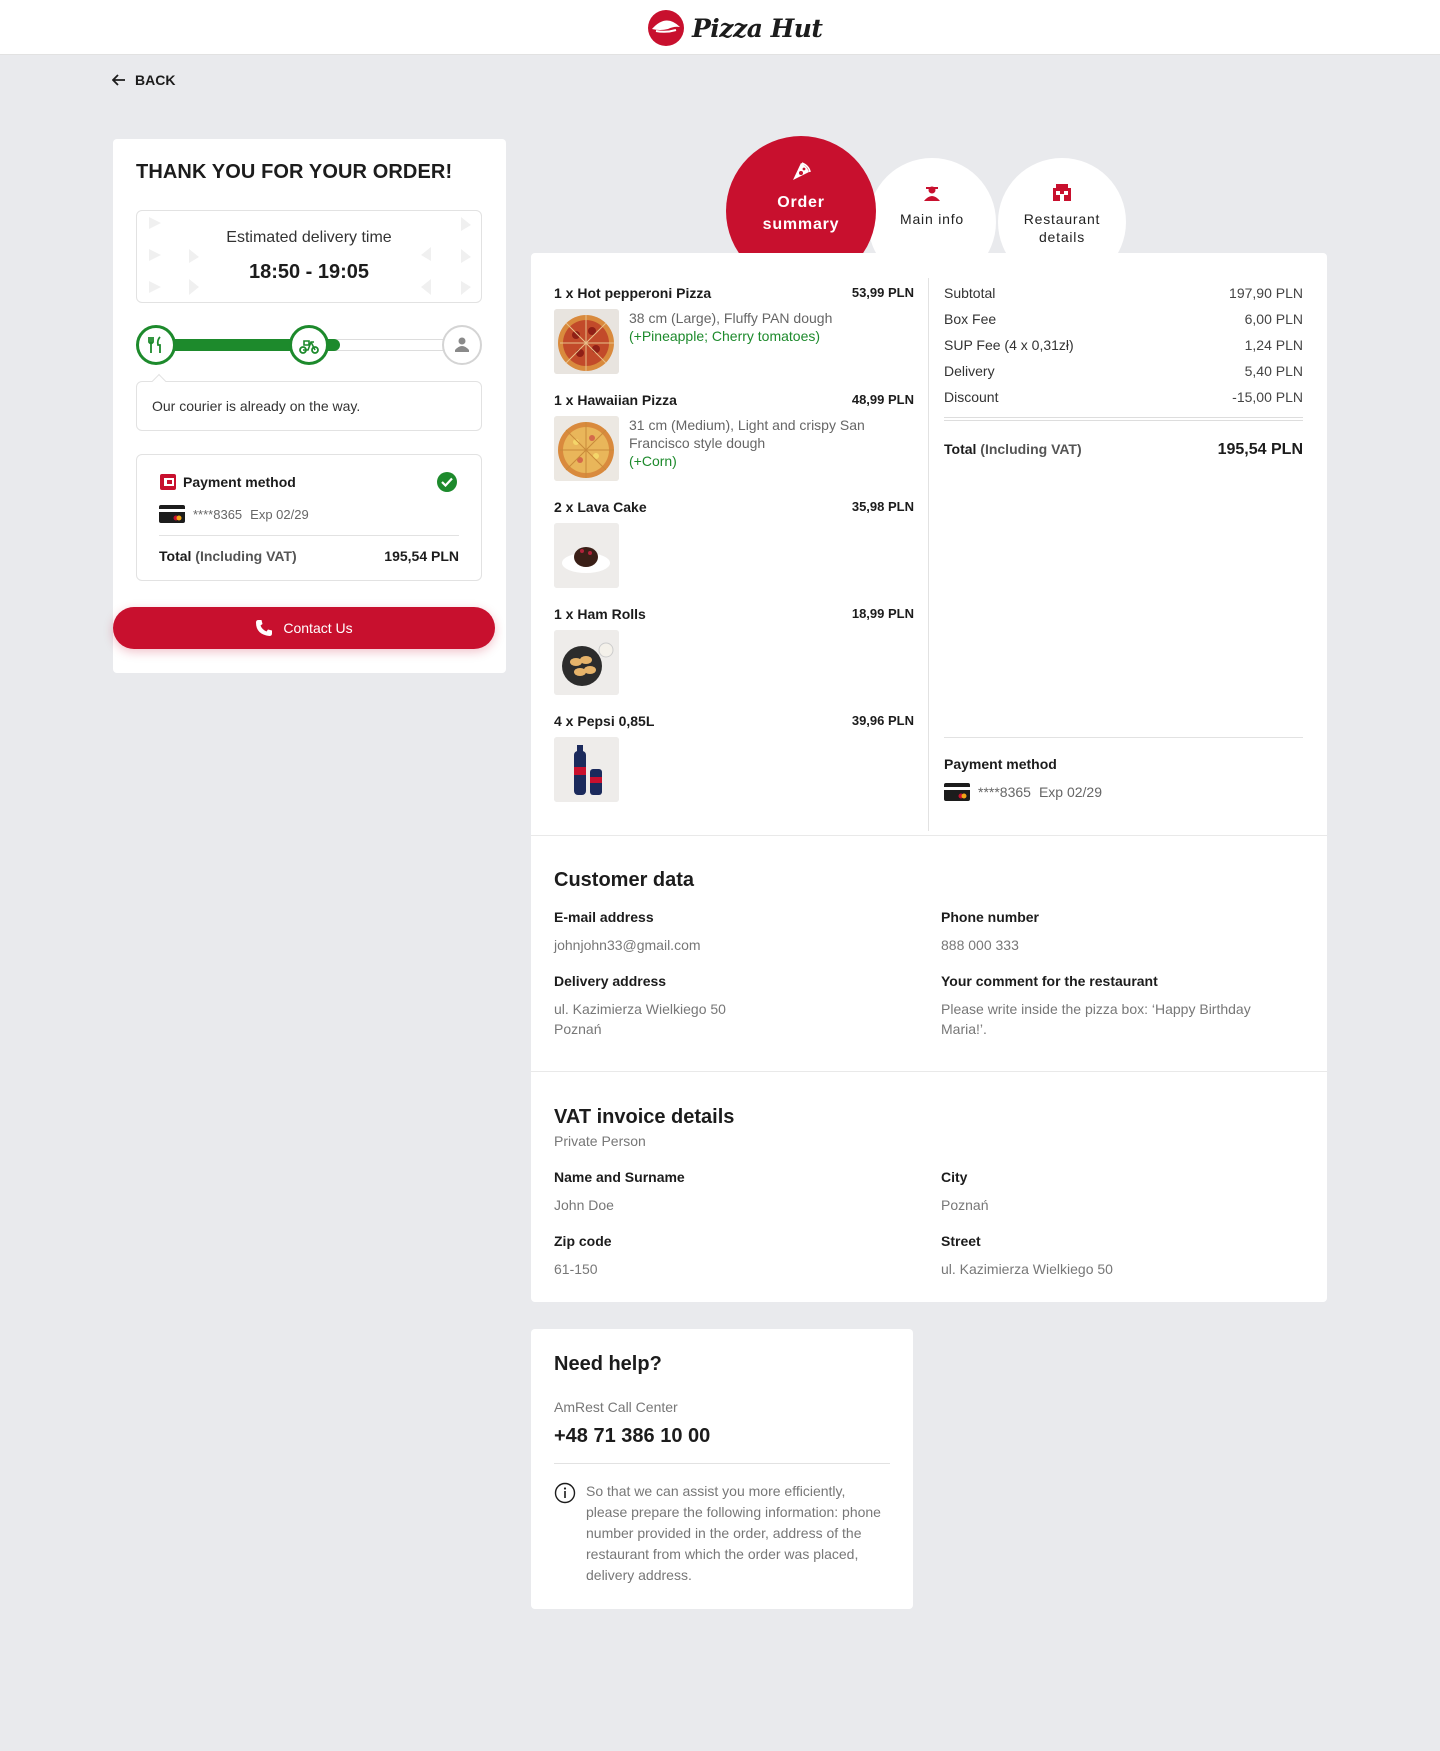 This screenshot has height=1751, width=1440. Describe the element at coordinates (961, 1241) in the screenshot. I see `street-label: Street` at that location.